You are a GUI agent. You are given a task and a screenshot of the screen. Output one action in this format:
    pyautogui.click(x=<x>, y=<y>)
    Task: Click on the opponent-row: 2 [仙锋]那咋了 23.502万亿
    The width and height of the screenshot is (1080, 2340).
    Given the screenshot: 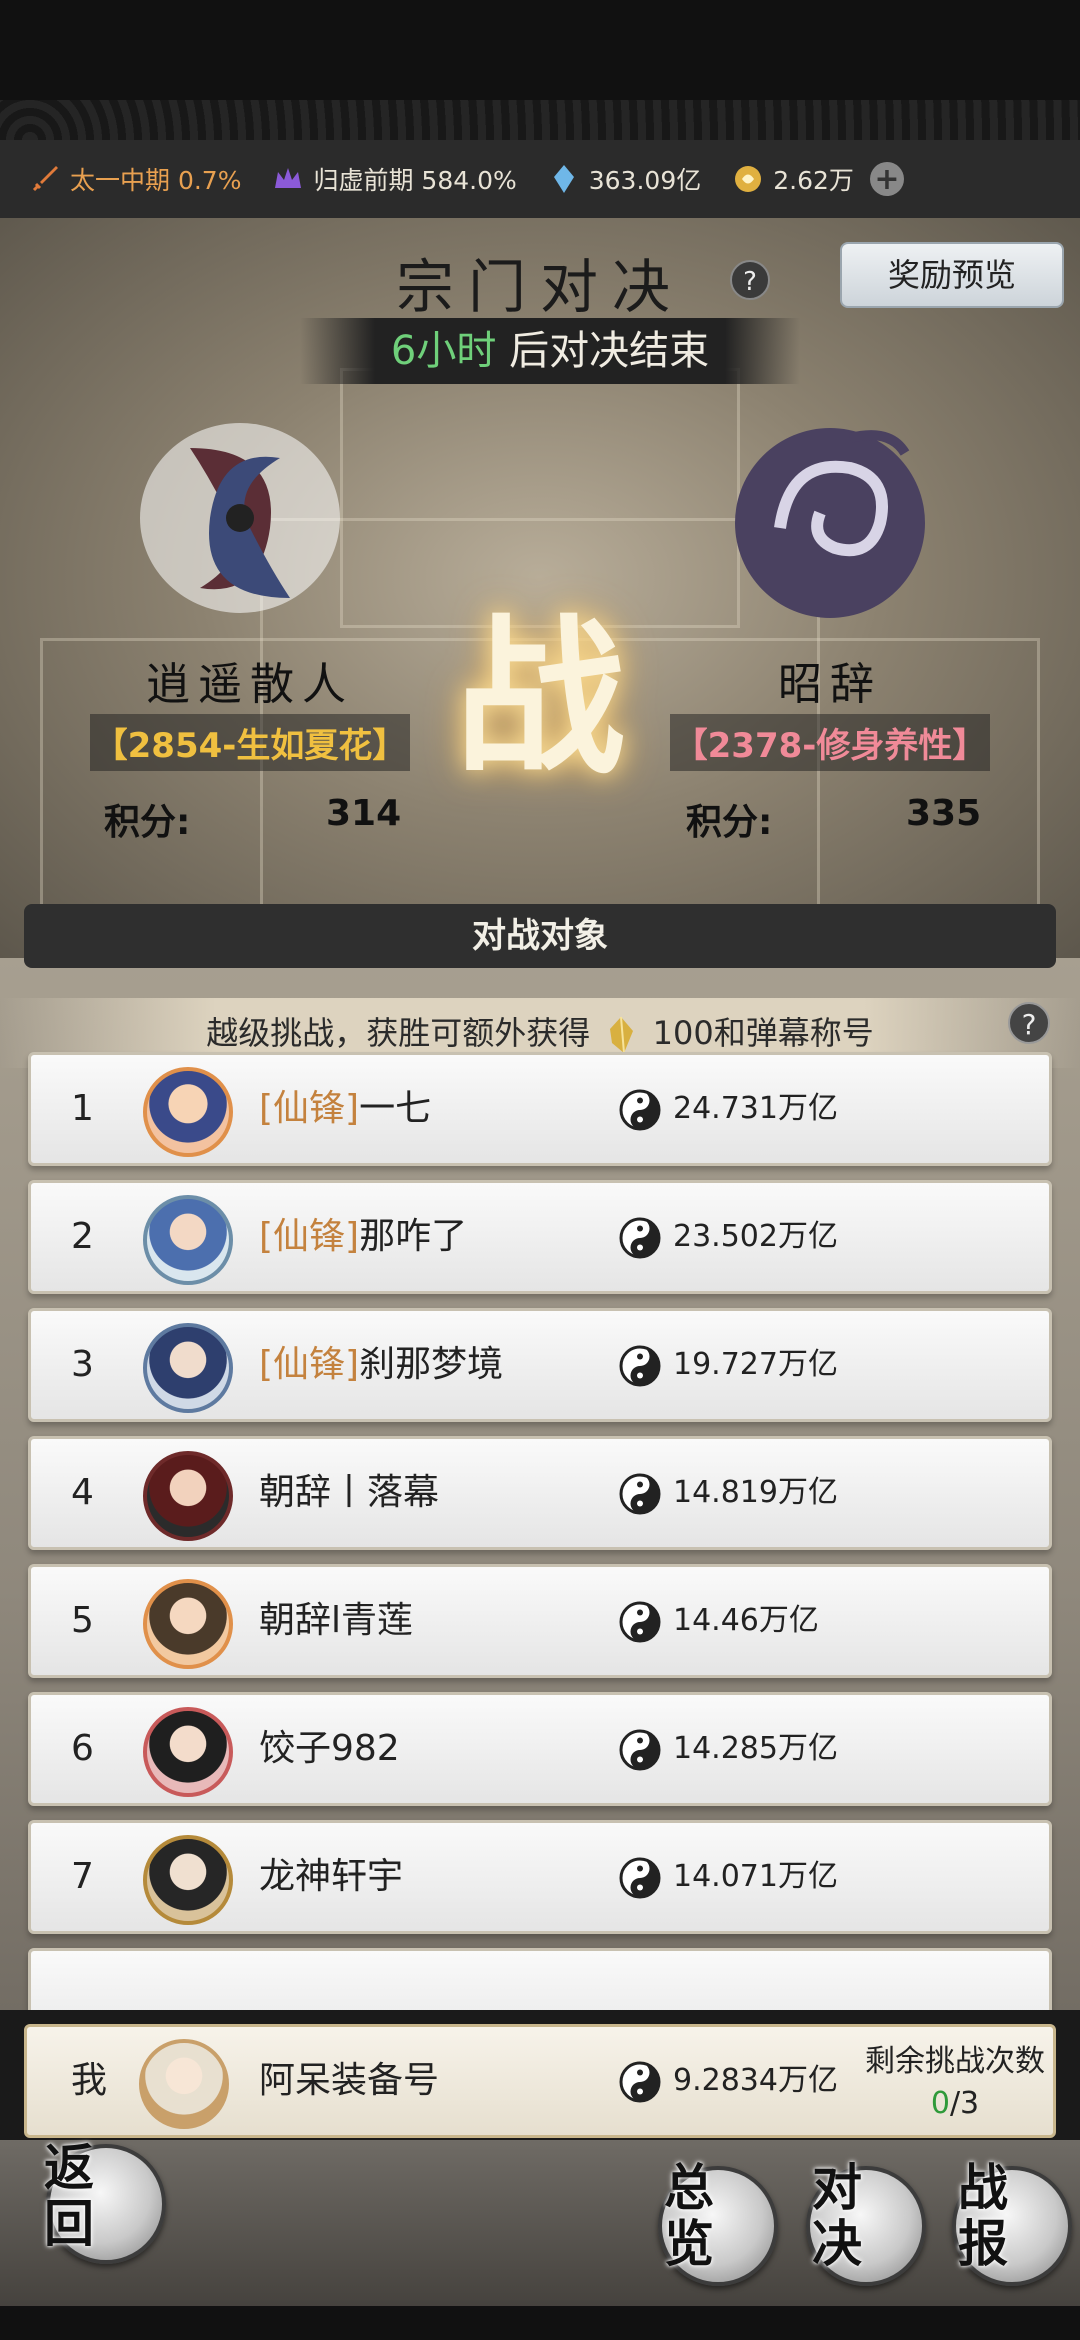 What is the action you would take?
    pyautogui.click(x=540, y=1237)
    